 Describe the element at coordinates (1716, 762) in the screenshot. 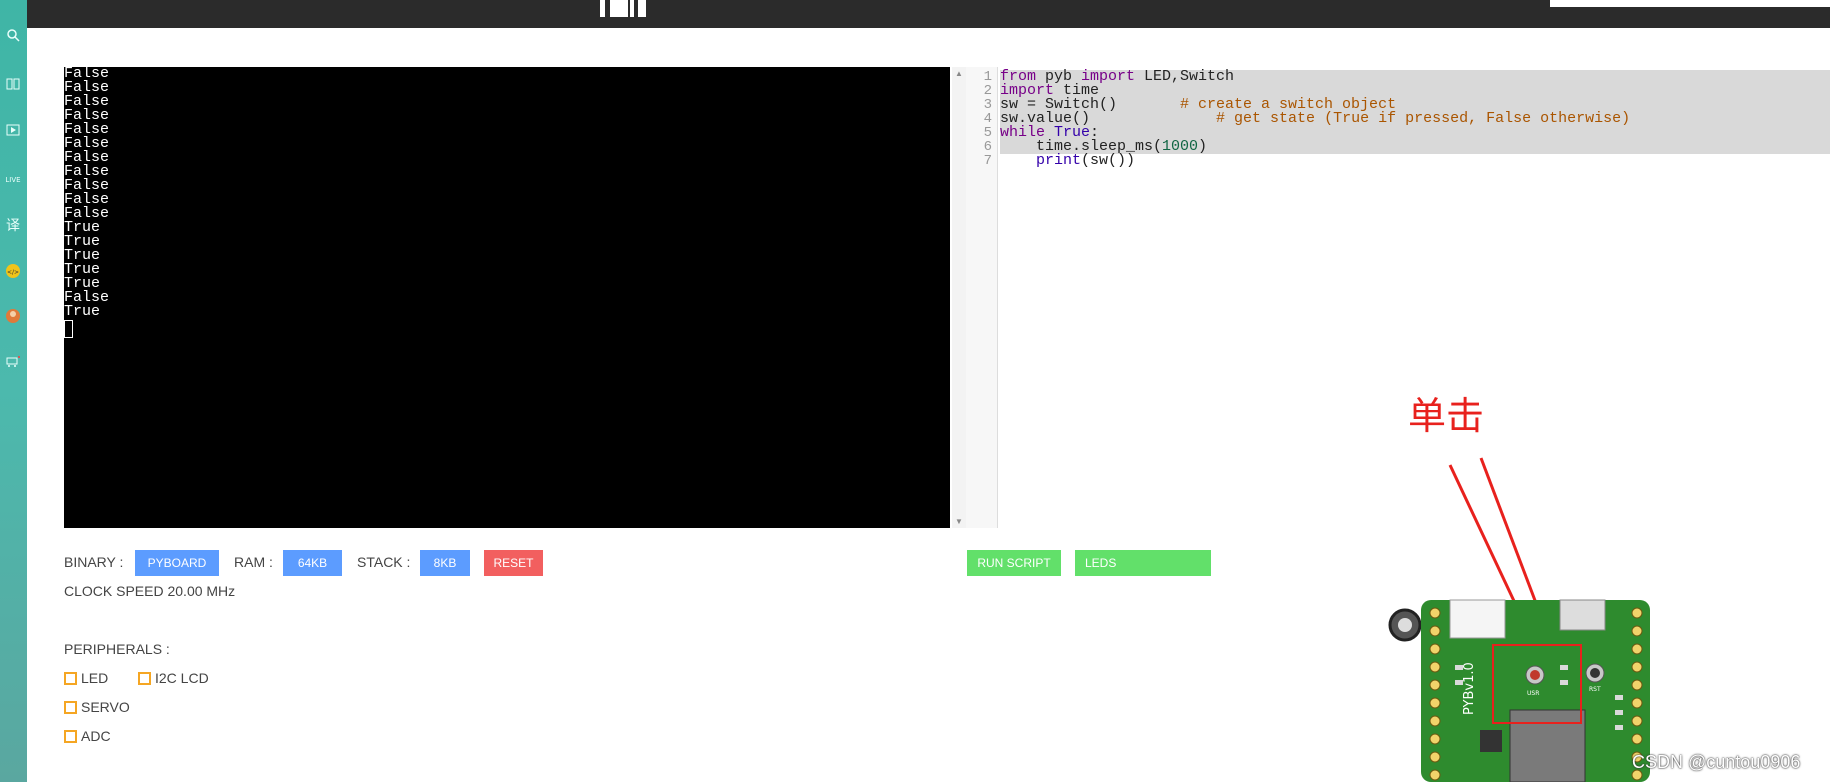

I see `watermark: CSDN @cuntou0906` at that location.